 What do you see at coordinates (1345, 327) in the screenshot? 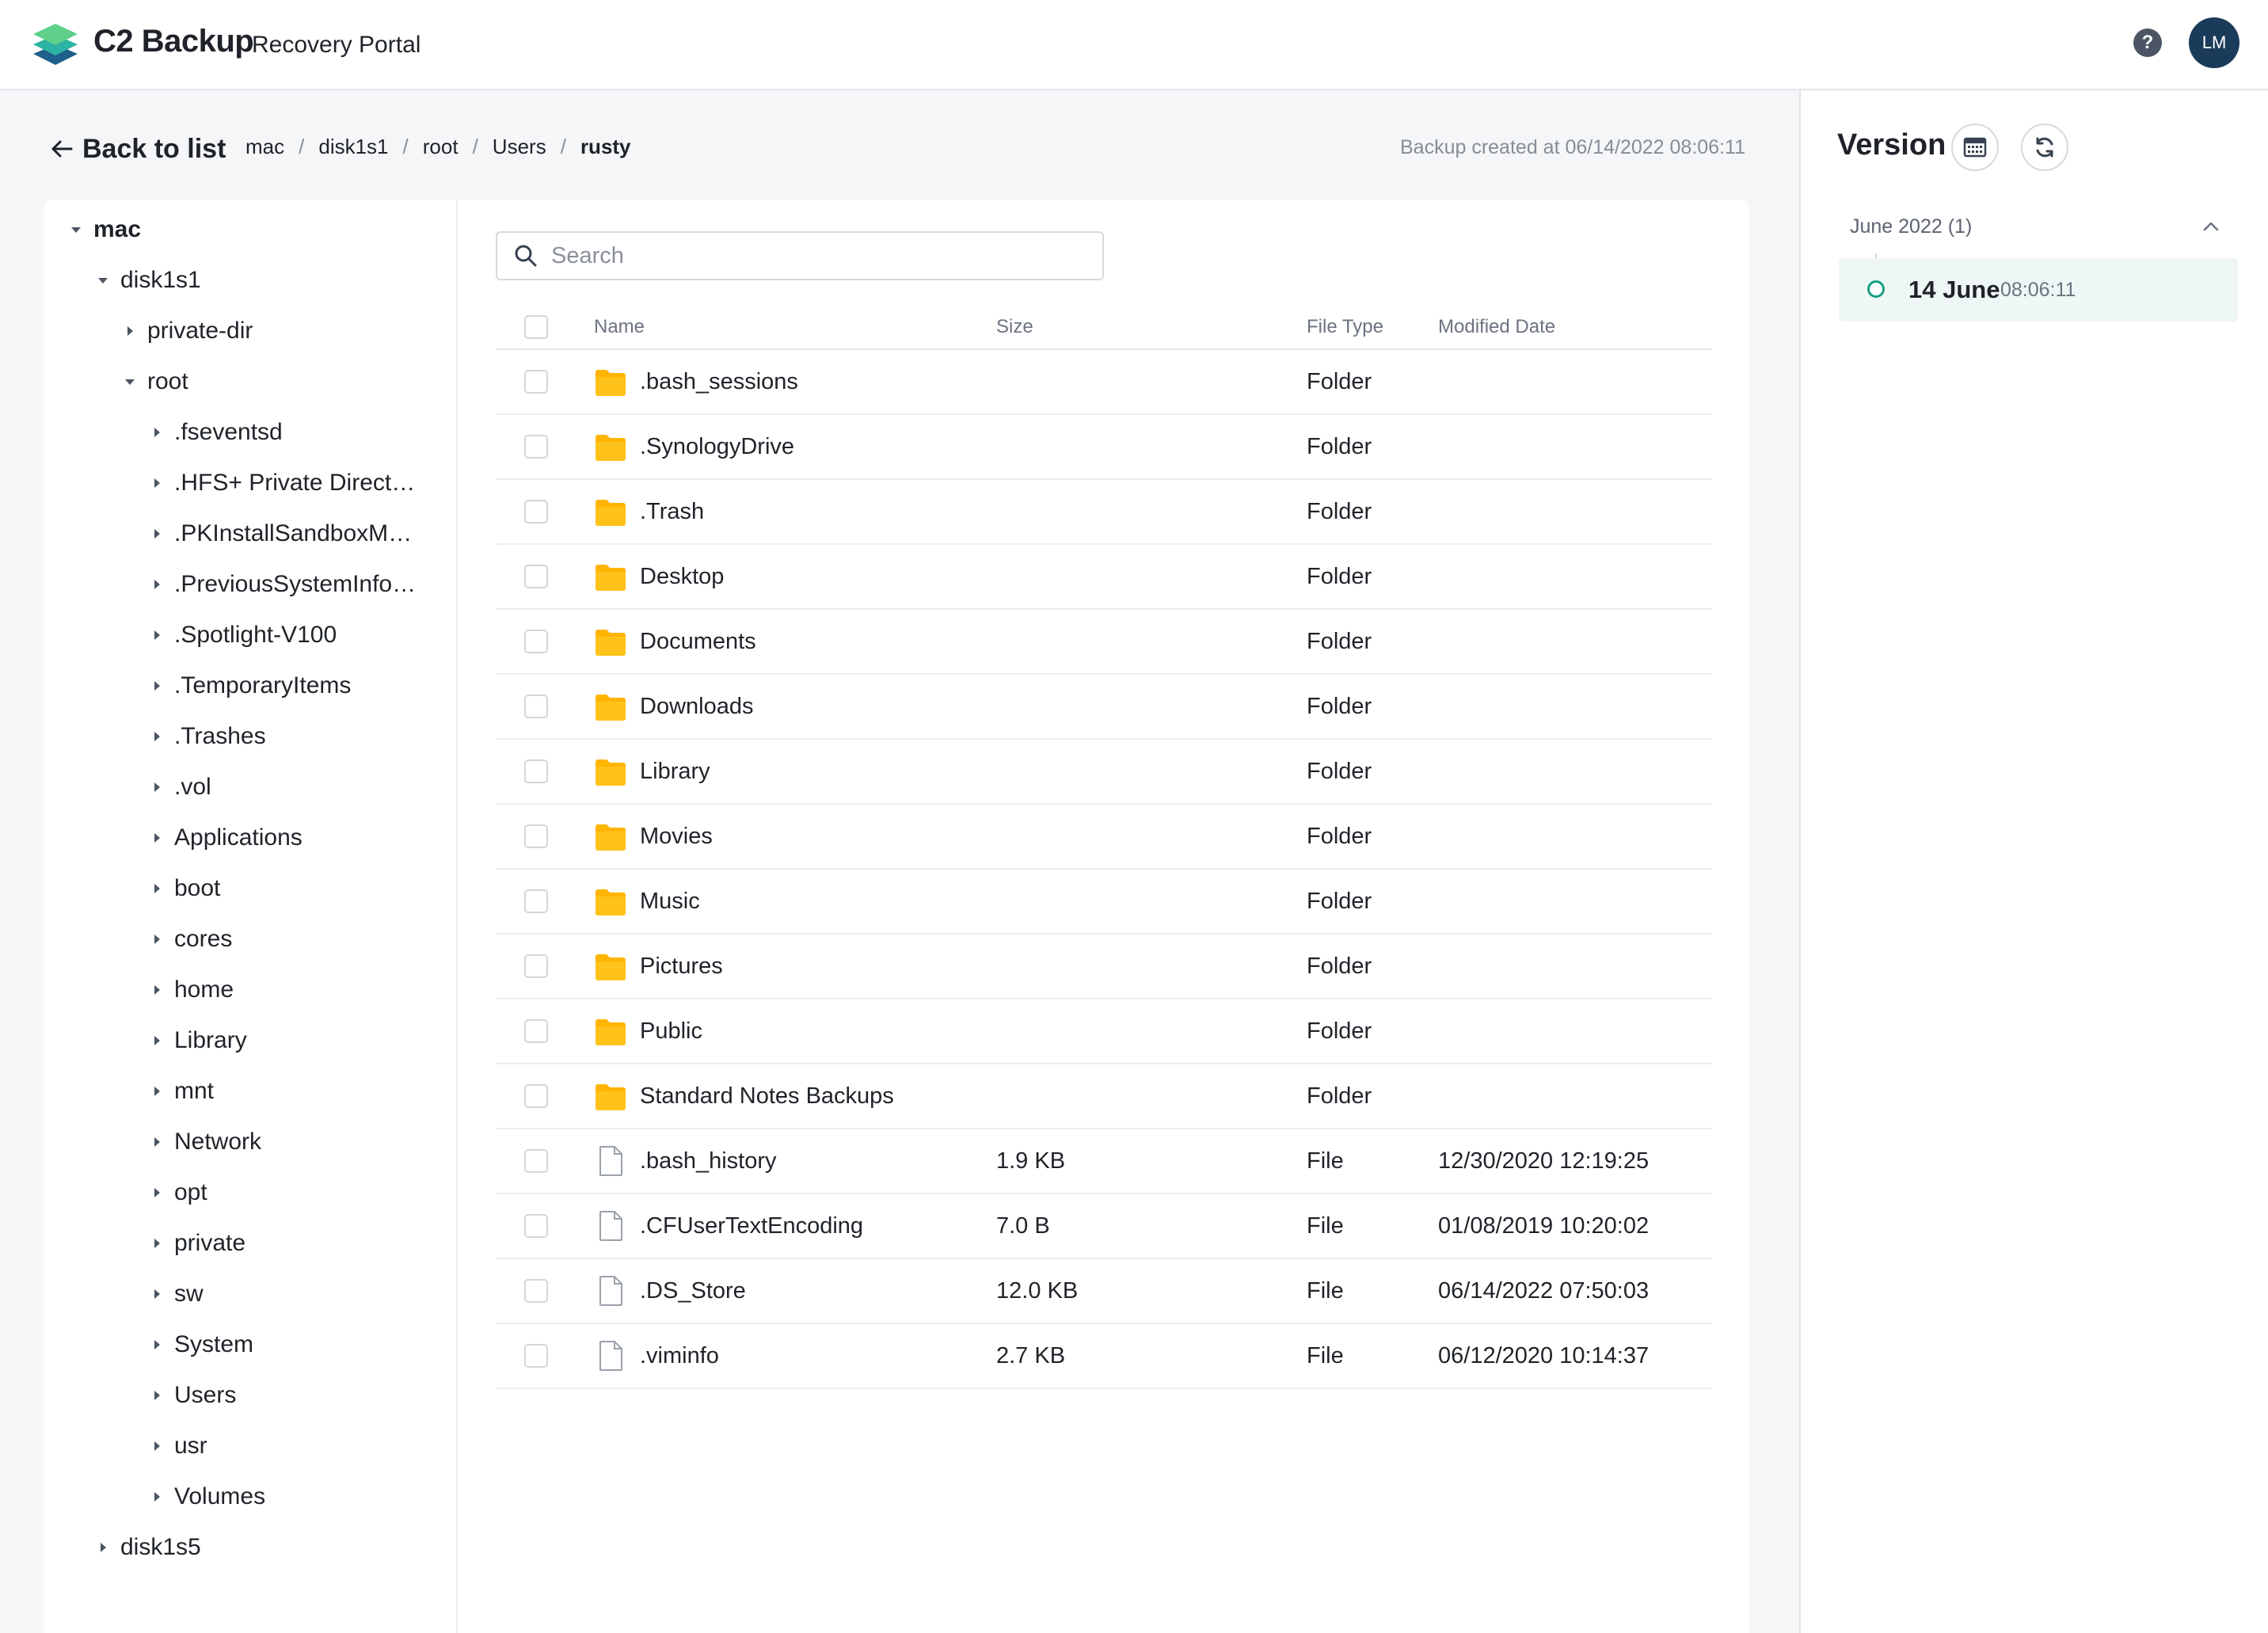
I see `column-header-file-type: File Type` at bounding box center [1345, 327].